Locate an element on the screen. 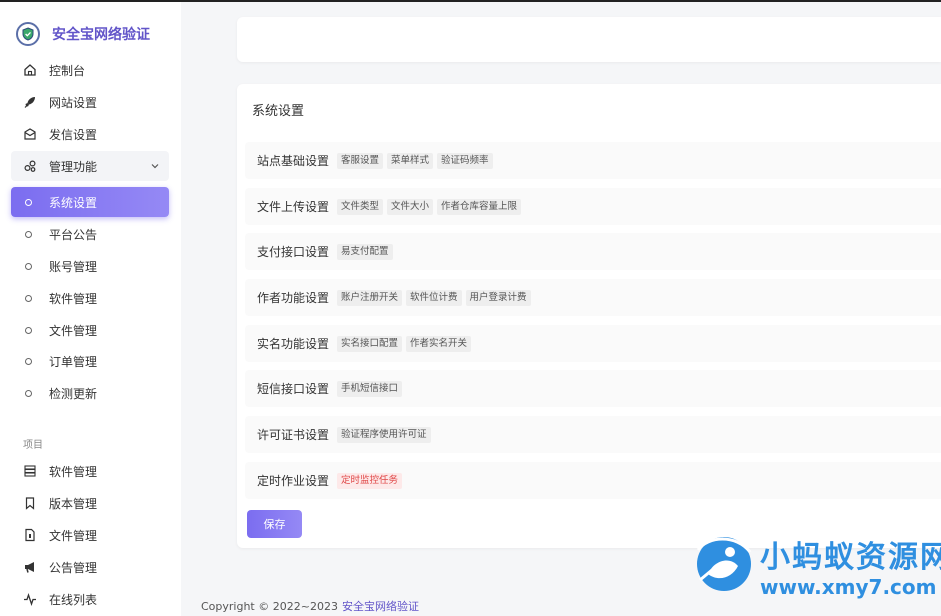 This screenshot has height=616, width=941. page-title: 系统设置 is located at coordinates (278, 111).